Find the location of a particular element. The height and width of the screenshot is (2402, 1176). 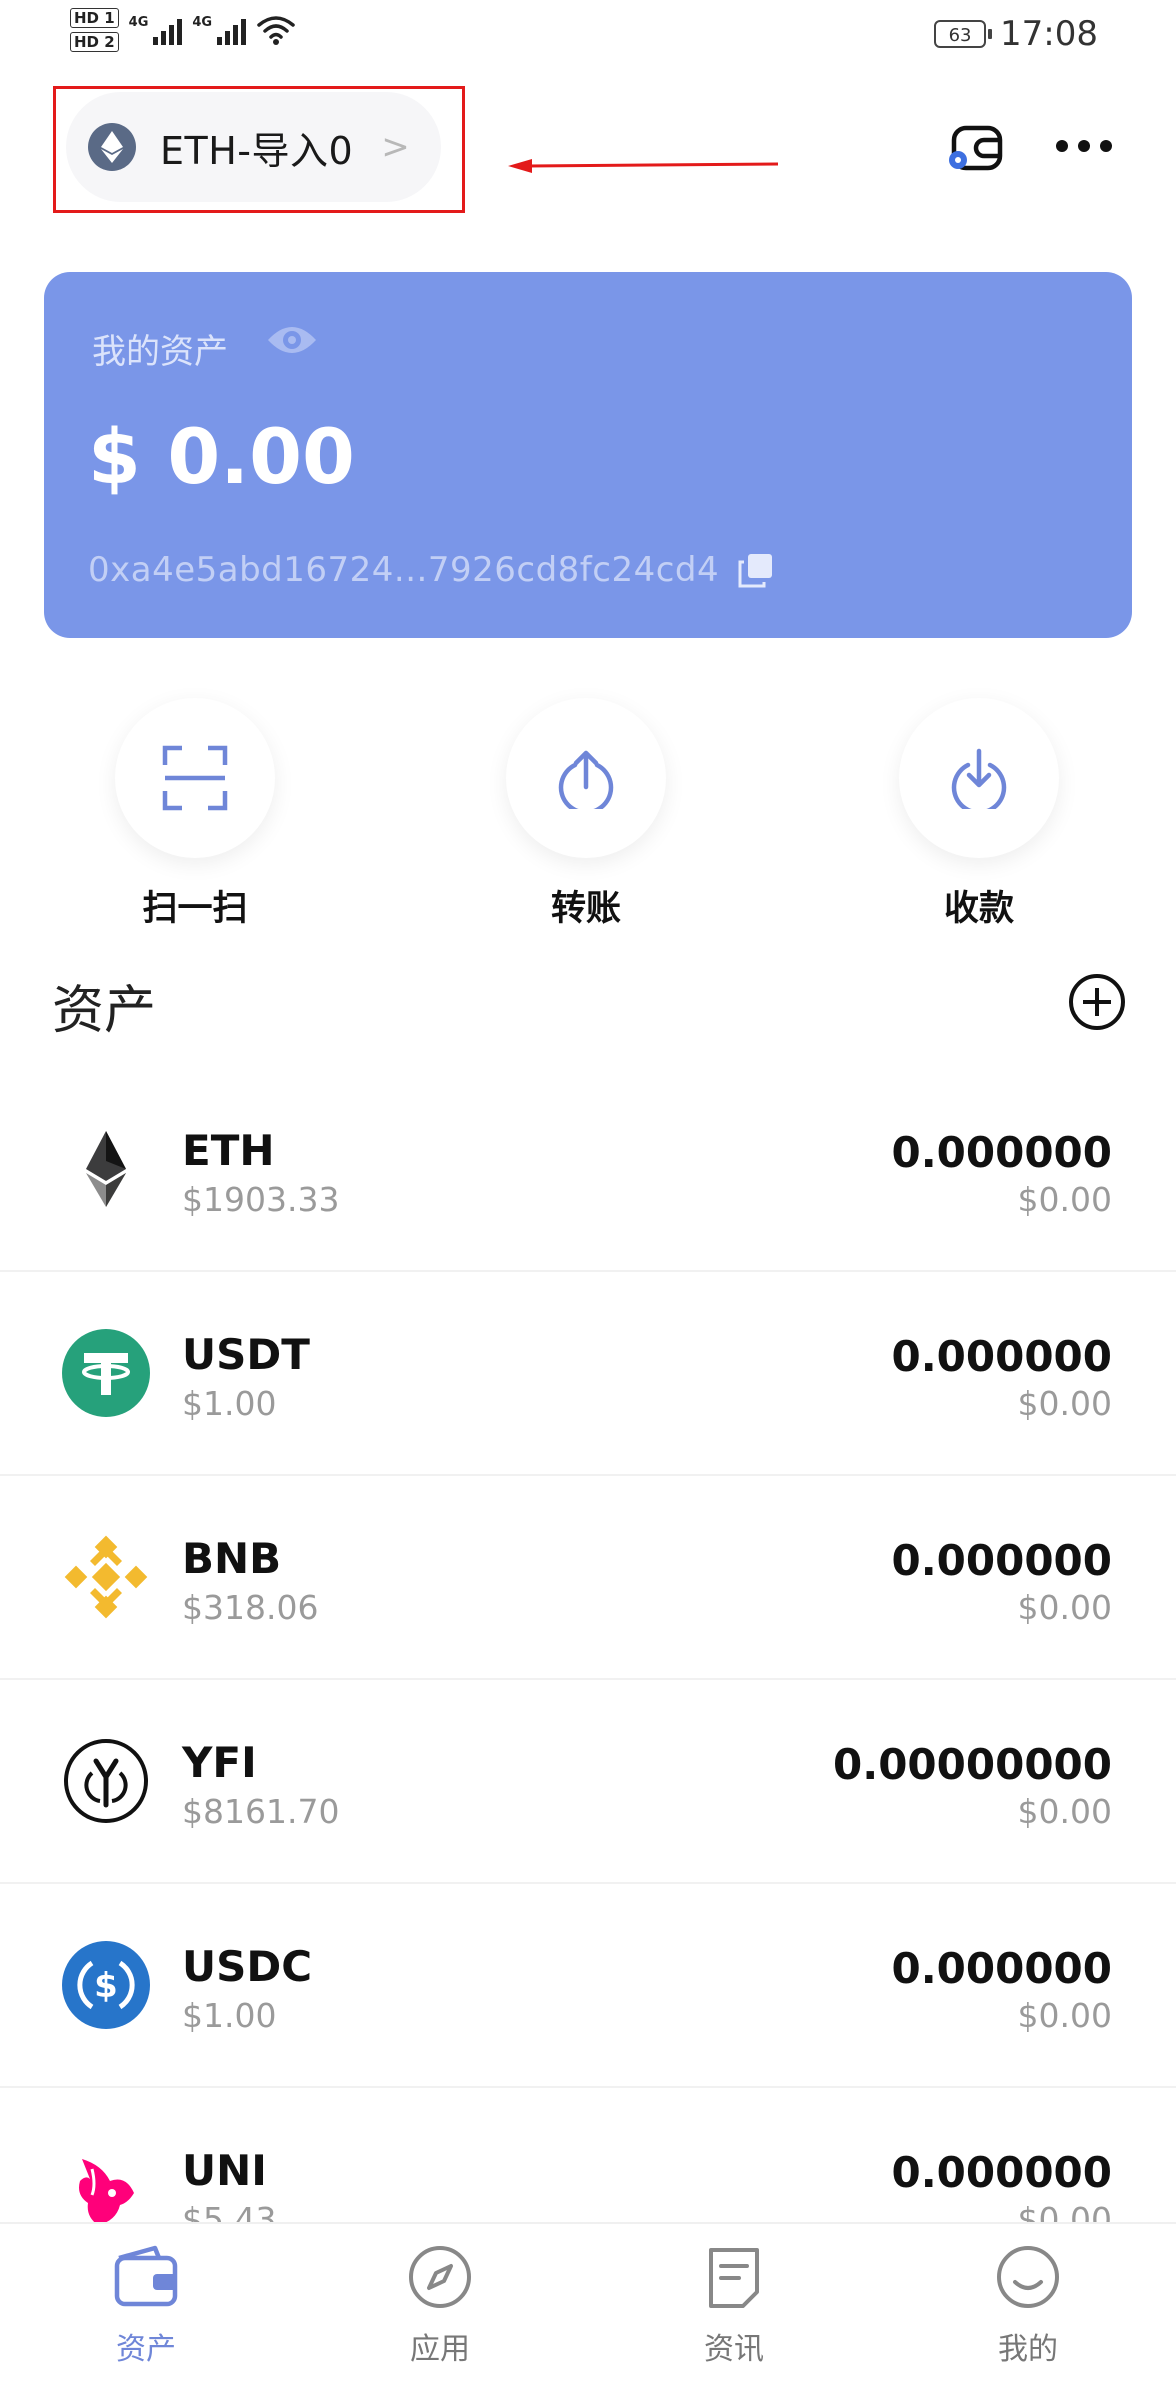

yfi-icon is located at coordinates (106, 1781).